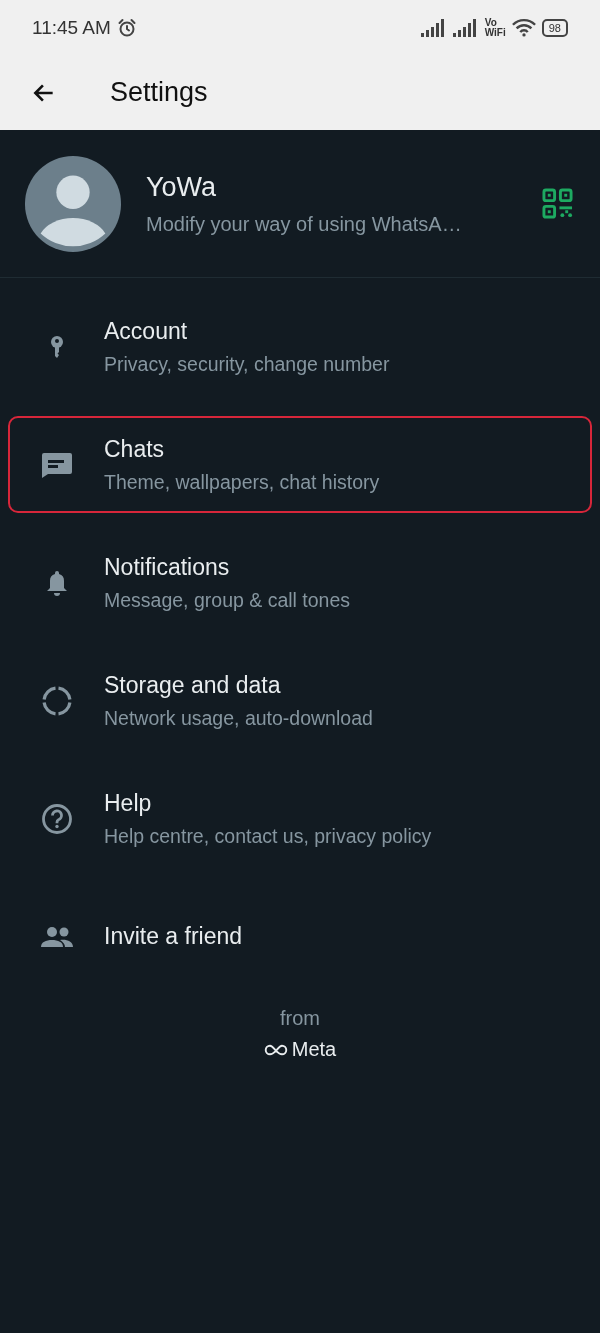 The image size is (600, 1333). Describe the element at coordinates (159, 92) in the screenshot. I see `screen-title: Settings` at that location.